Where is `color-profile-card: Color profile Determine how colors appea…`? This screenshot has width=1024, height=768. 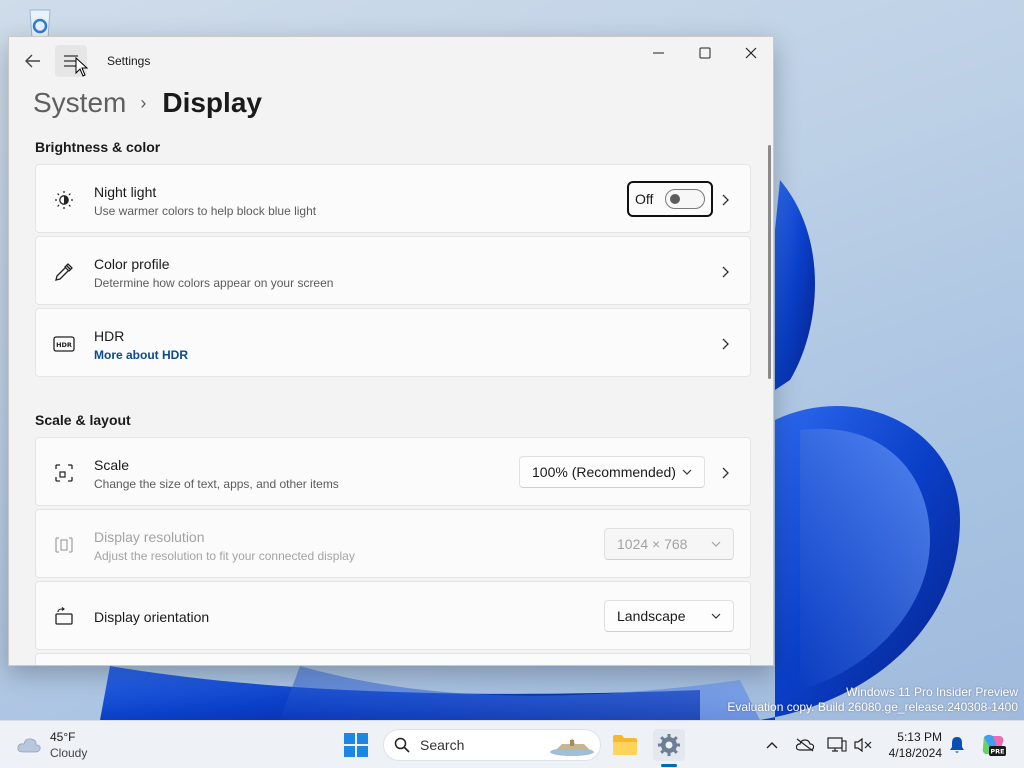 color-profile-card: Color profile Determine how colors appea… is located at coordinates (393, 270).